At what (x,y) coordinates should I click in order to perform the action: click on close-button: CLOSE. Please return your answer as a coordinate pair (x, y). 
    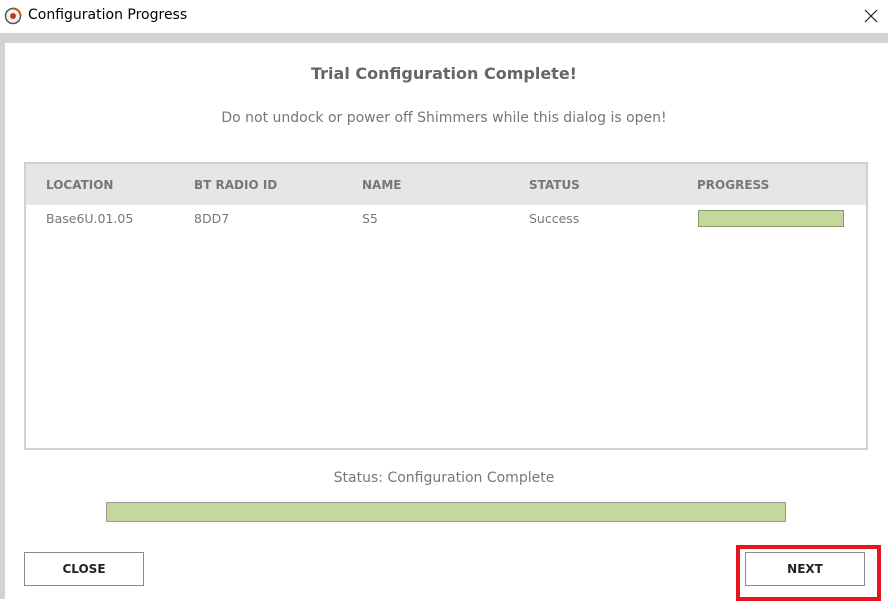
    Looking at the image, I should click on (84, 569).